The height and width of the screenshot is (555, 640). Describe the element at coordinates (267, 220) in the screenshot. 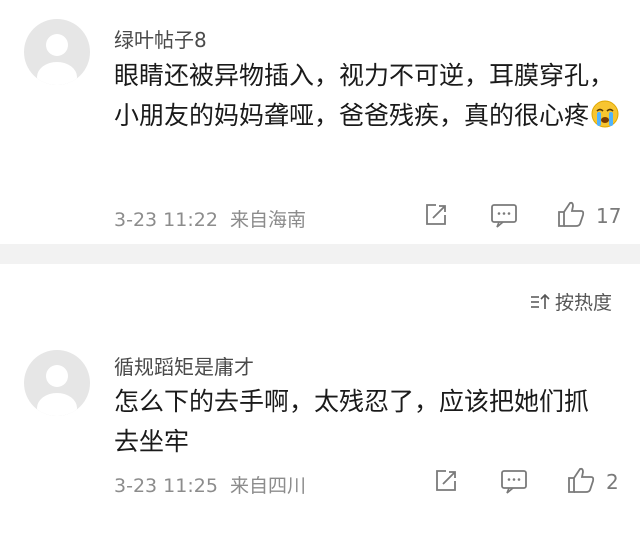

I see `comment-location: 来自海南` at that location.